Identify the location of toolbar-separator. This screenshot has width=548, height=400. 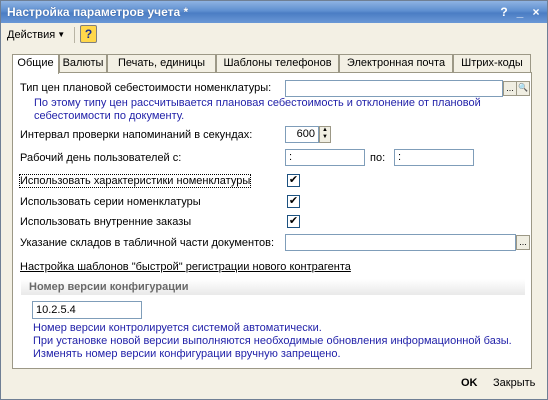
(74, 35).